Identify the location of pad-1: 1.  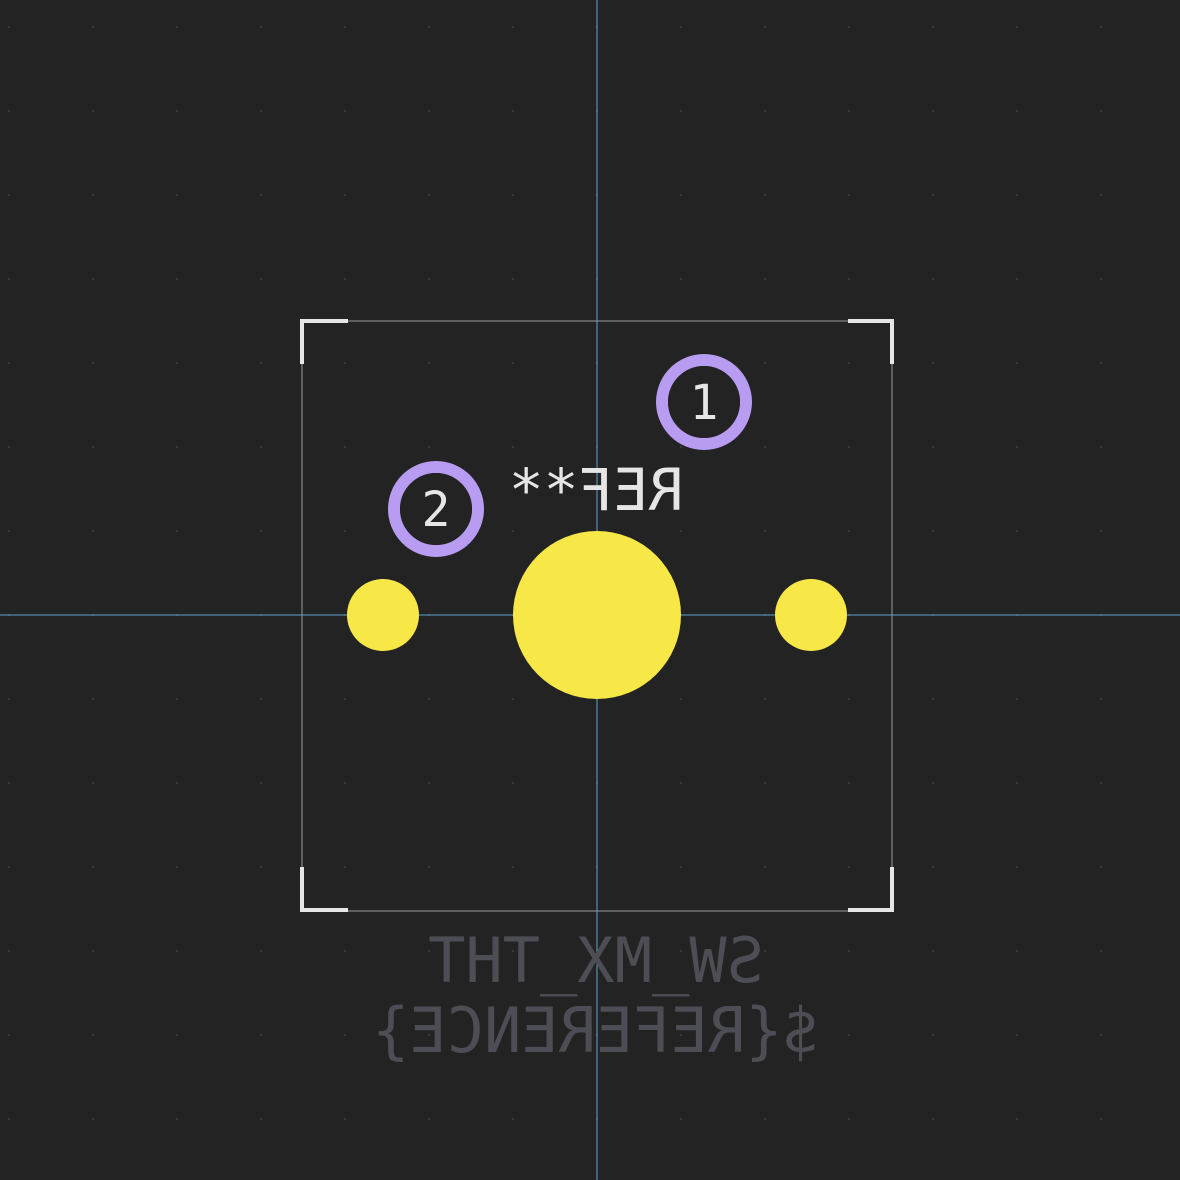
(704, 402).